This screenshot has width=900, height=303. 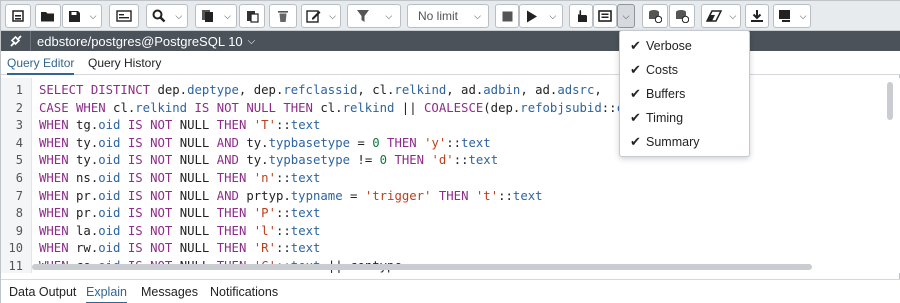 I want to click on connection-status-icon, so click(x=16, y=41).